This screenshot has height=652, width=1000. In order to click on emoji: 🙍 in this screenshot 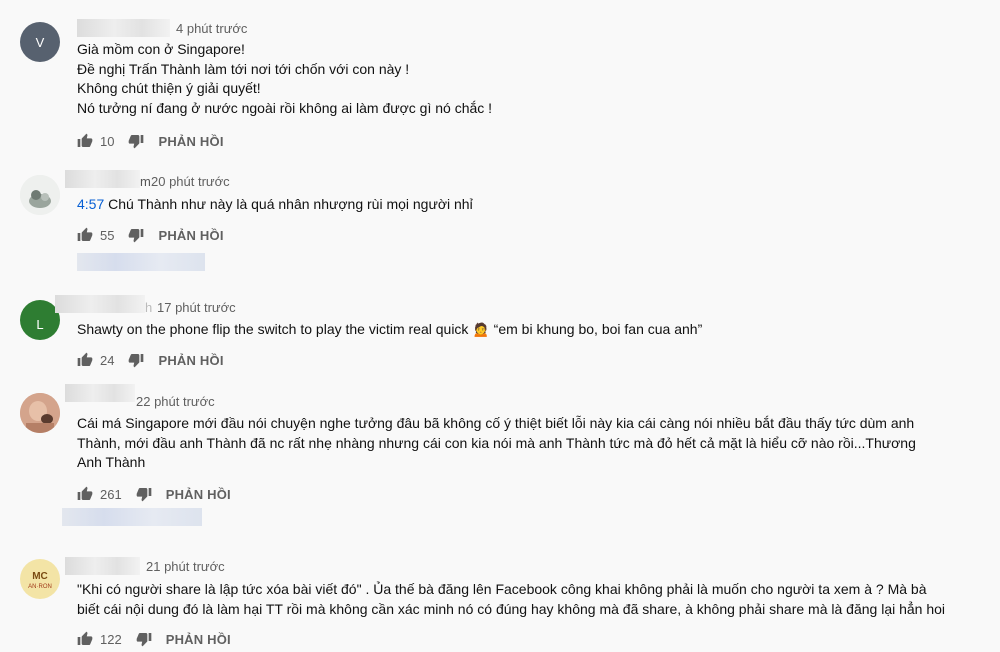, I will do `click(481, 329)`.